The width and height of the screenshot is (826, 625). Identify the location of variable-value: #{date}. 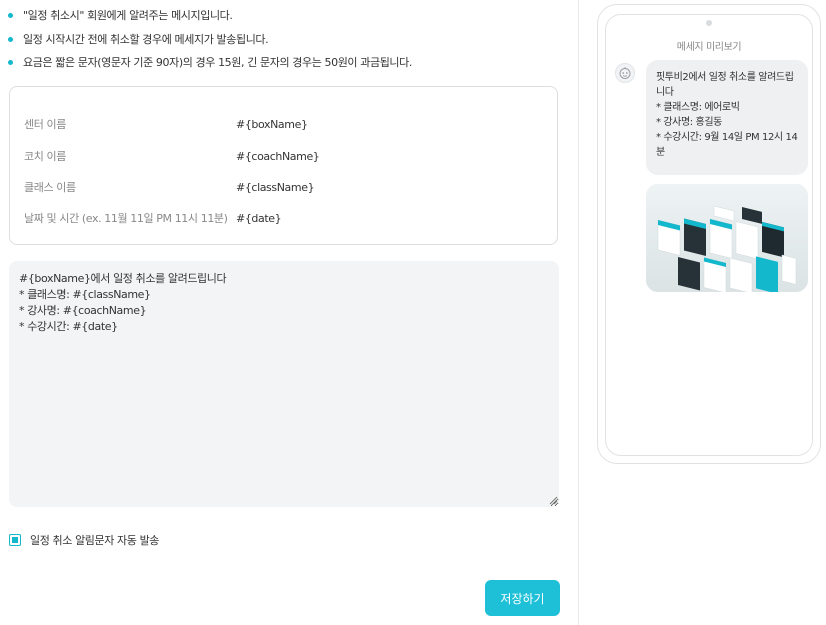
(259, 218).